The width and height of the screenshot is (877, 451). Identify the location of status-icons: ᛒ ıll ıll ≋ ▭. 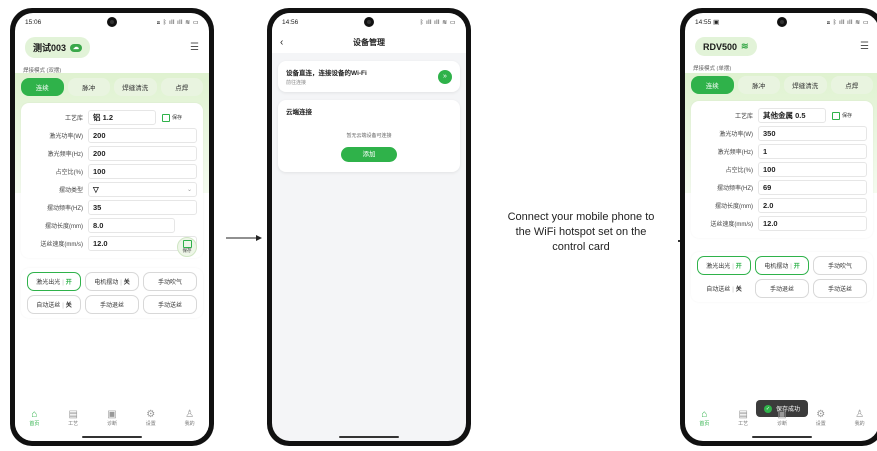
(437, 22).